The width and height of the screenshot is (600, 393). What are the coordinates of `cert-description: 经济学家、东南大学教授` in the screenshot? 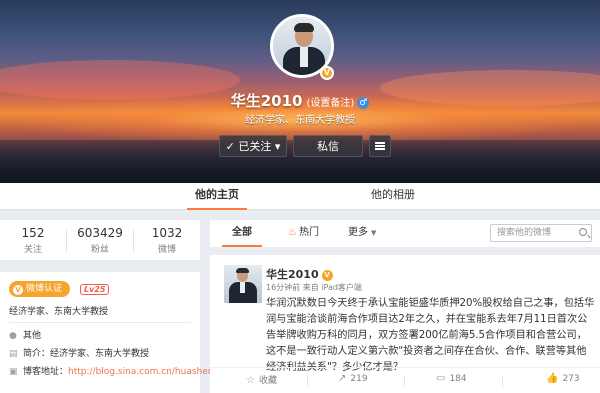 It's located at (59, 312).